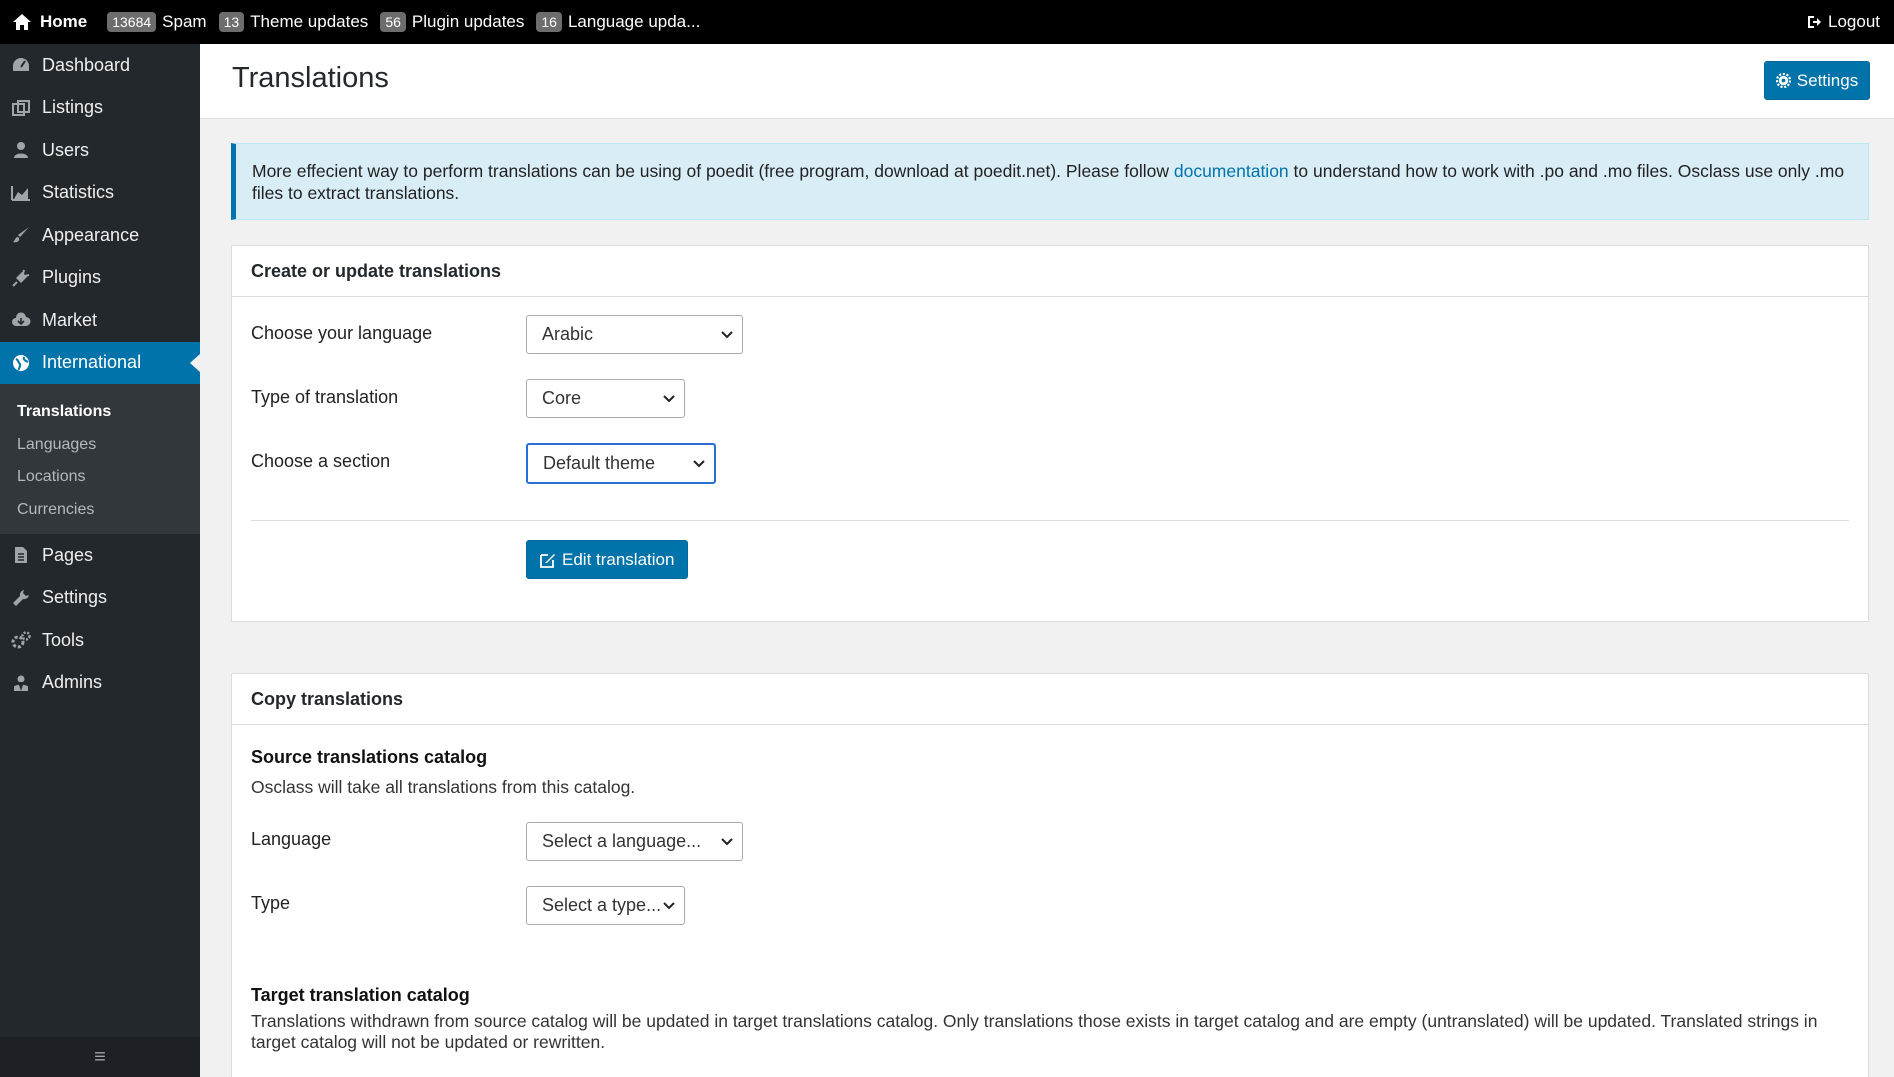 The height and width of the screenshot is (1077, 1894). I want to click on chart-icon, so click(21, 193).